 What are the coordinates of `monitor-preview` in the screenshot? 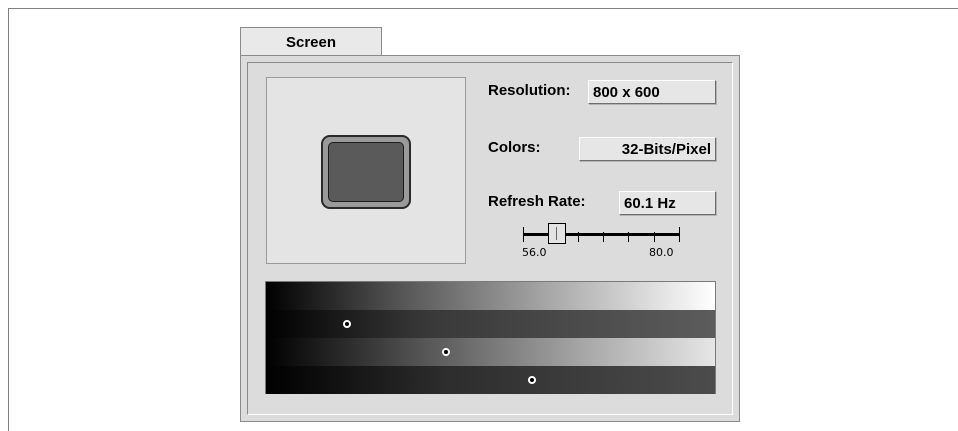 It's located at (366, 170).